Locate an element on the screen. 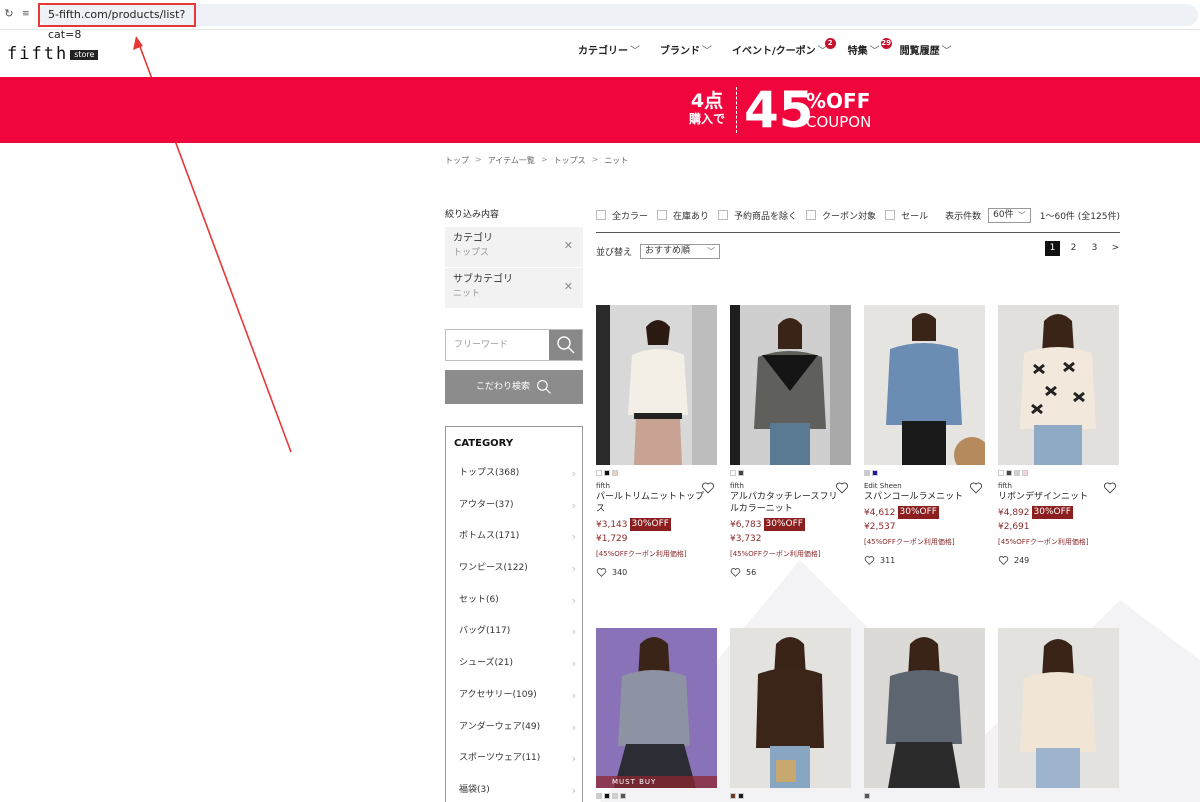 The height and width of the screenshot is (802, 1200). reload-icon: ↻ is located at coordinates (9, 14).